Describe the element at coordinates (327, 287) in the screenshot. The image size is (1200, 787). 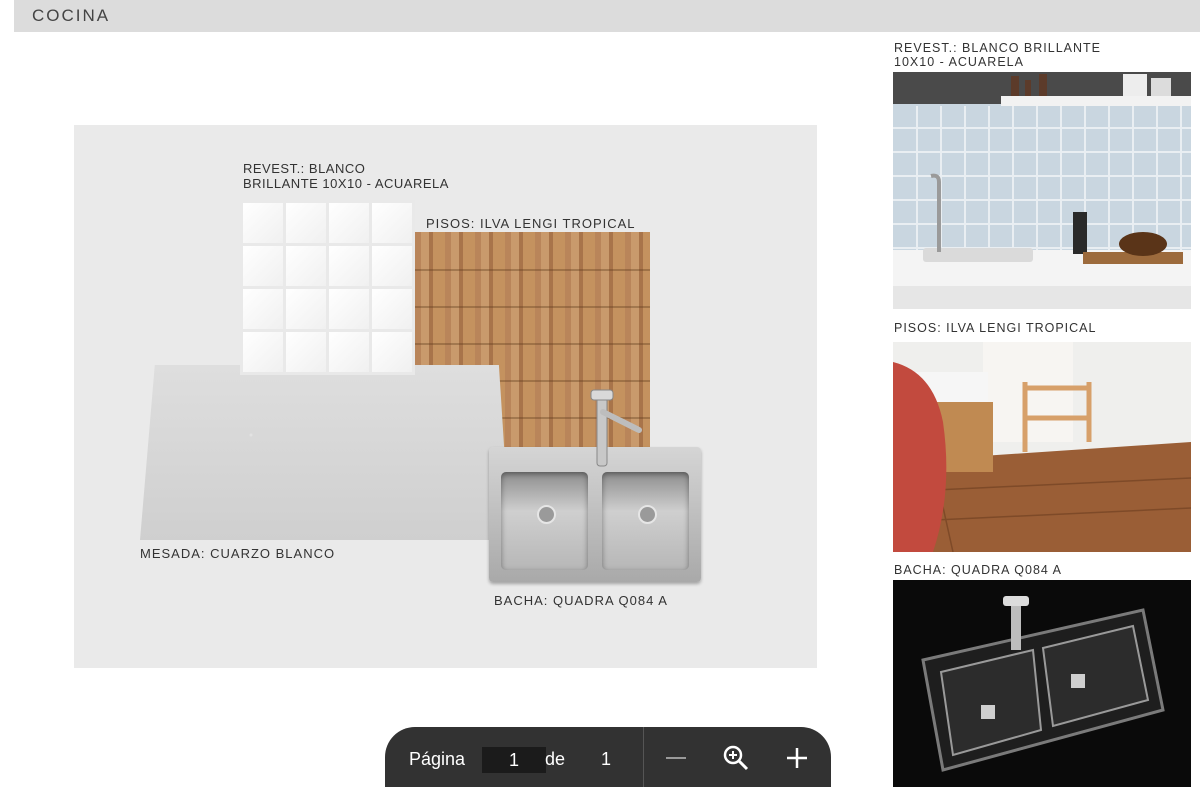
I see `tile-sample` at that location.